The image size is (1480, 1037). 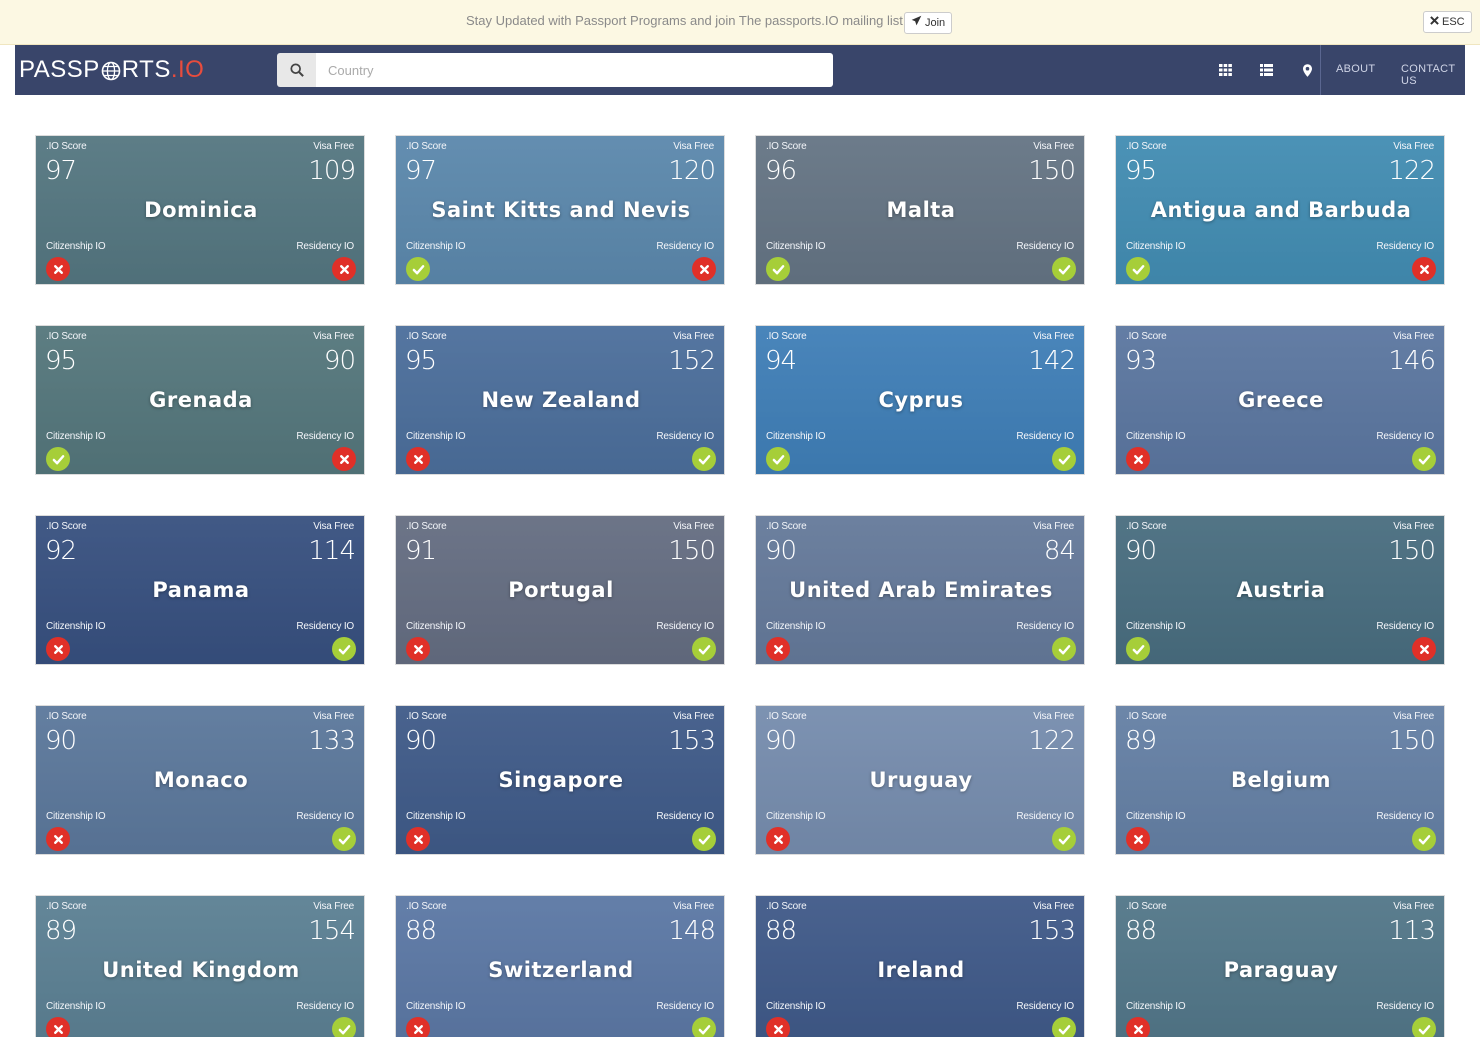 I want to click on visa-free-value: 84, so click(x=1059, y=551).